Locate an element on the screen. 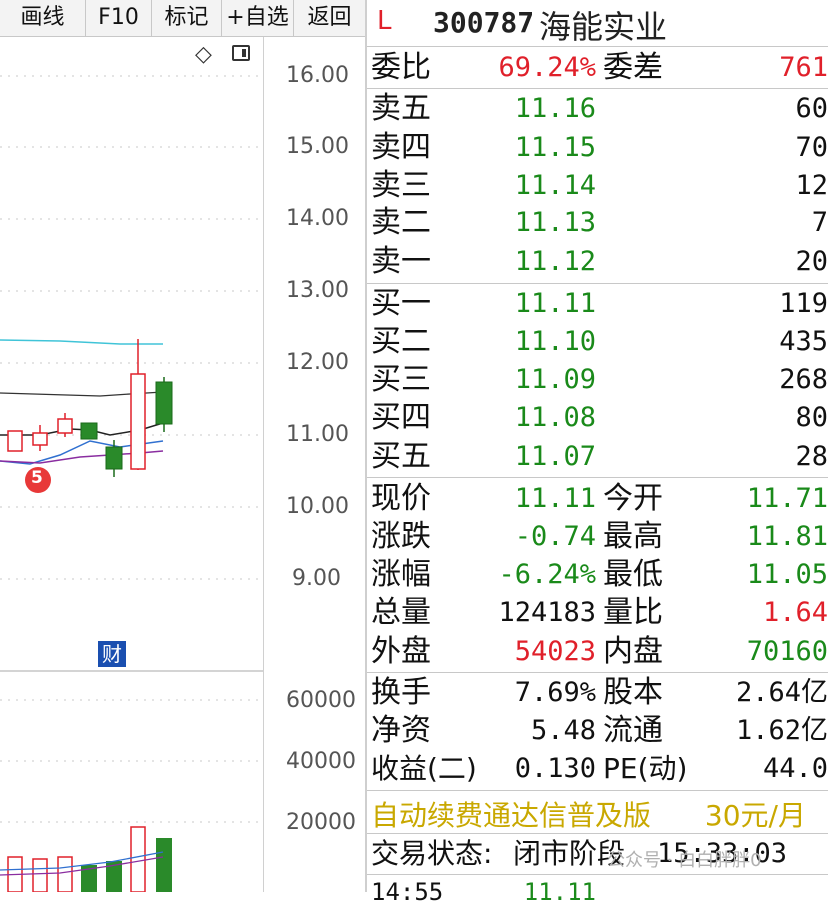 The image size is (828, 910). watermark: 公众号 · 白白胖胖0 is located at coordinates (684, 860).